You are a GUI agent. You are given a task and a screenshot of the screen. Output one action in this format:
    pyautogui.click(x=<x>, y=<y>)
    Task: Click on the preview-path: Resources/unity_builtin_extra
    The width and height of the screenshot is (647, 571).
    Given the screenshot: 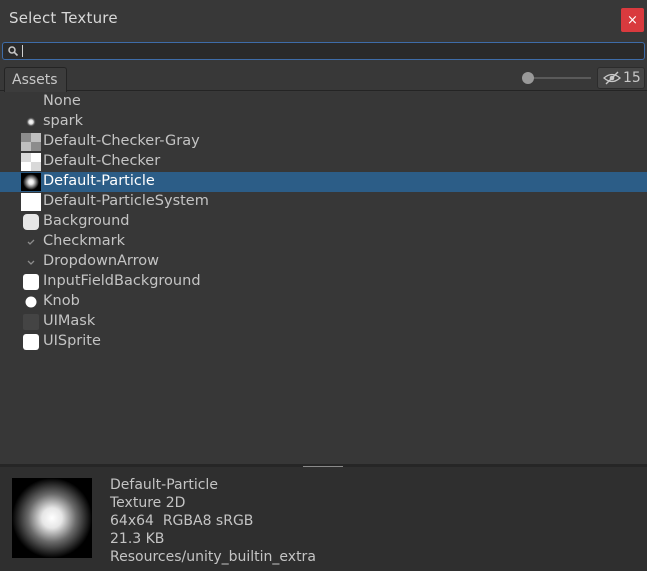 What is the action you would take?
    pyautogui.click(x=213, y=557)
    